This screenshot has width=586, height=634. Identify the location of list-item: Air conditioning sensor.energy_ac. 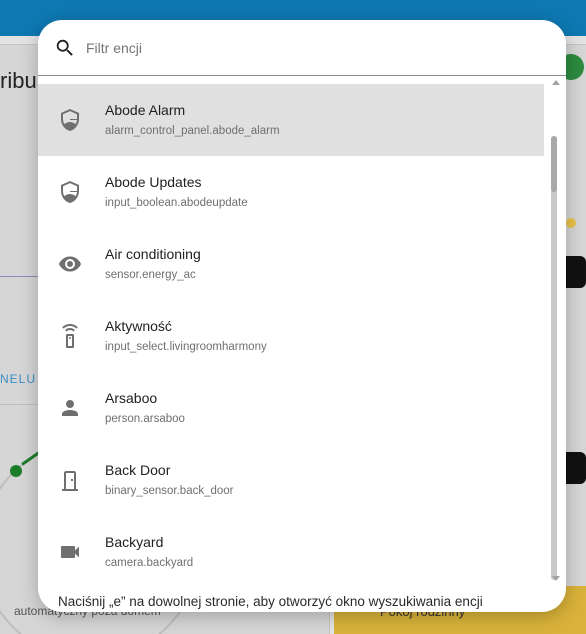
(291, 264).